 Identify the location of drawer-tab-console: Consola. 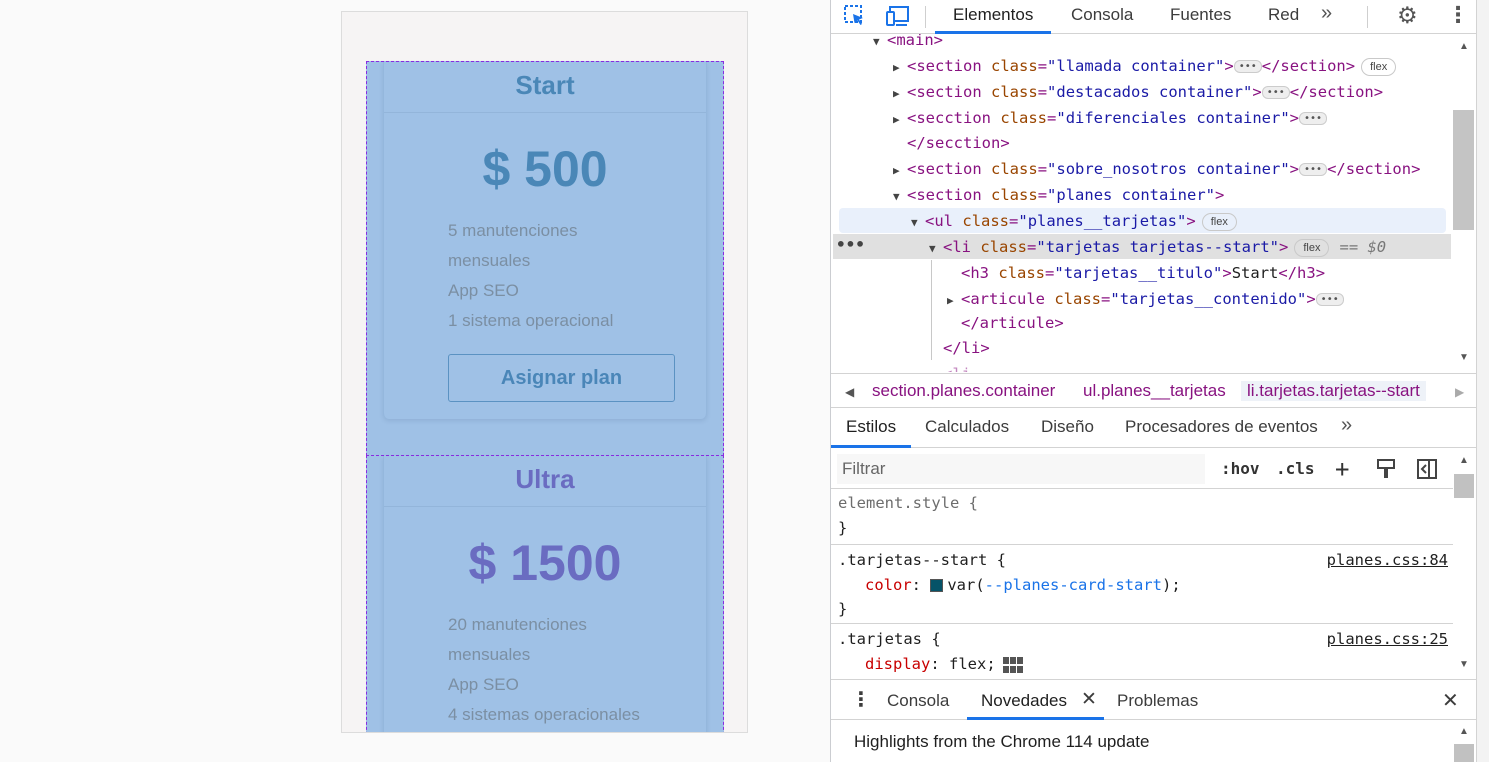
(918, 701).